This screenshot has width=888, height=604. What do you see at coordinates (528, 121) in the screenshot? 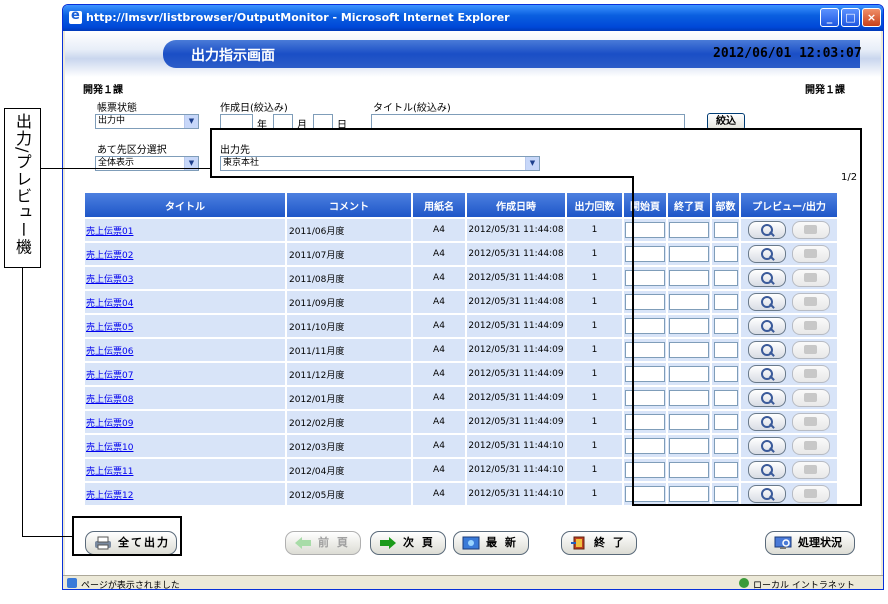
I see `title-filter-input` at bounding box center [528, 121].